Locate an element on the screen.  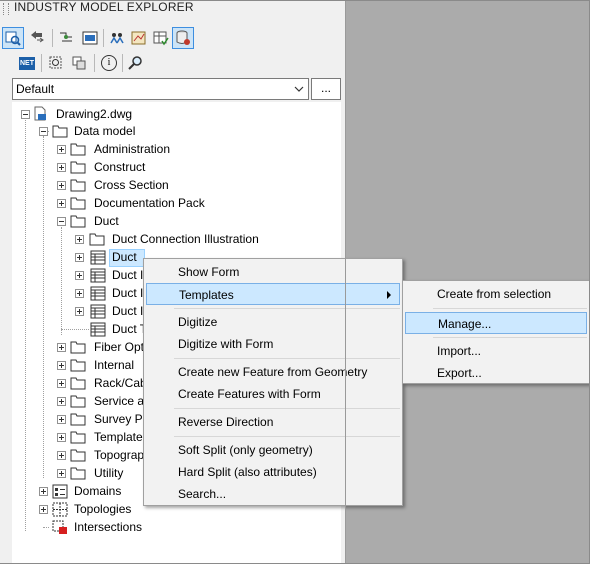
menu-item-label: Digitize with Form is located at coordinates (226, 344).